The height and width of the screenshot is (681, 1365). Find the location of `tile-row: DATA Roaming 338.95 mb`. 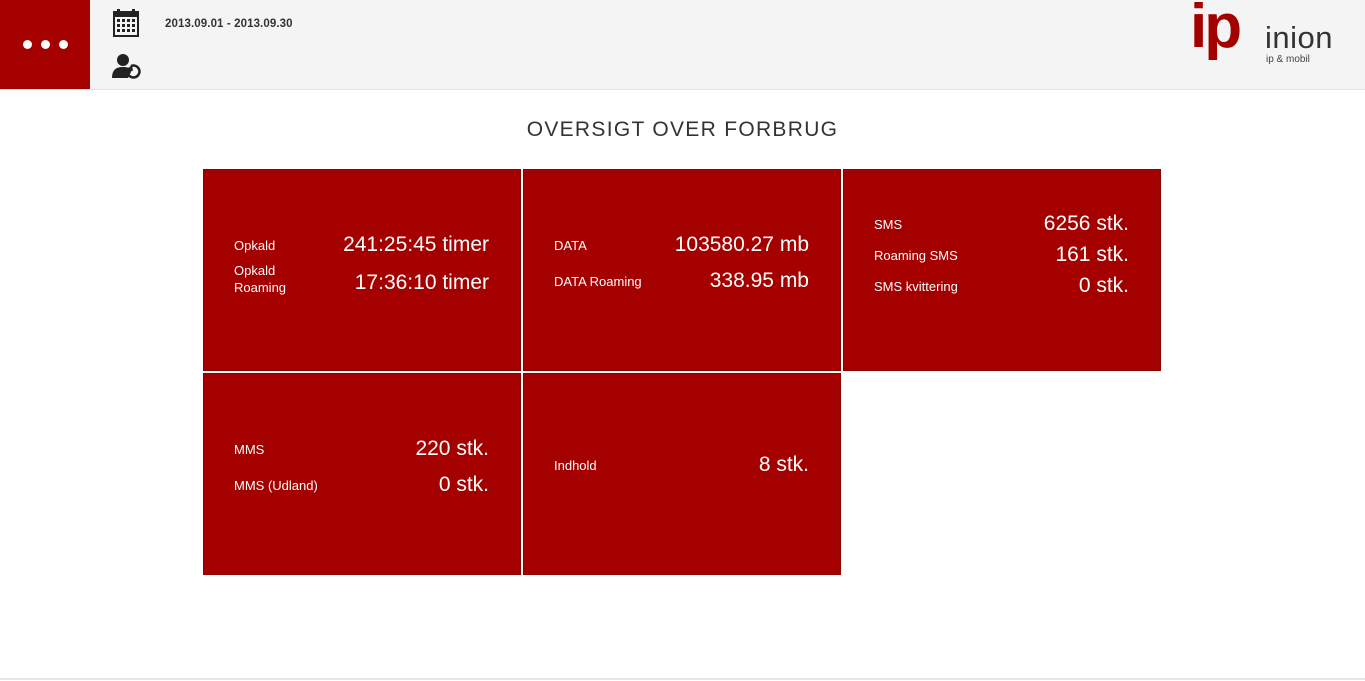

tile-row: DATA Roaming 338.95 mb is located at coordinates (681, 281).